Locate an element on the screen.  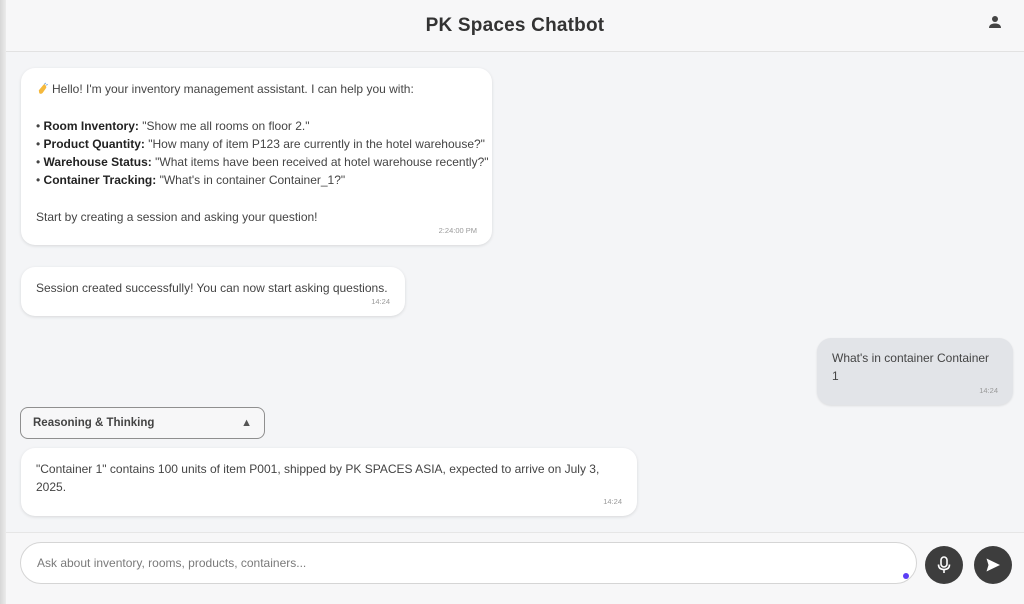
microphone-icon is located at coordinates (944, 564).